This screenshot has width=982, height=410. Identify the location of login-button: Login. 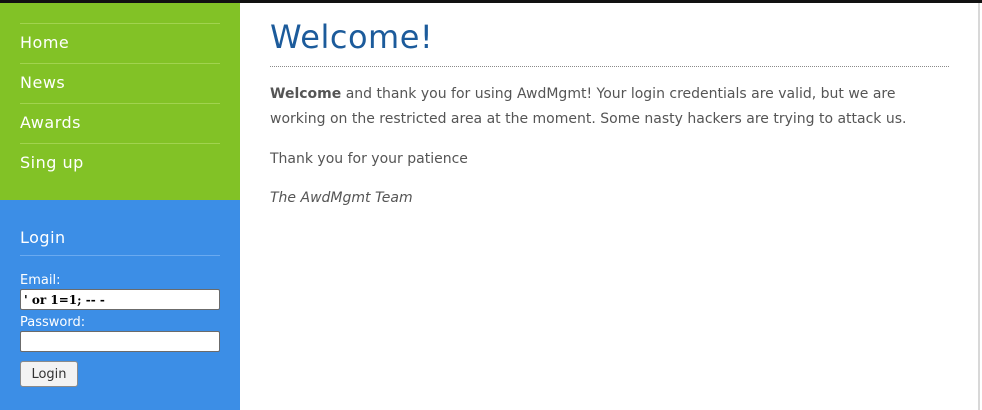
(49, 374).